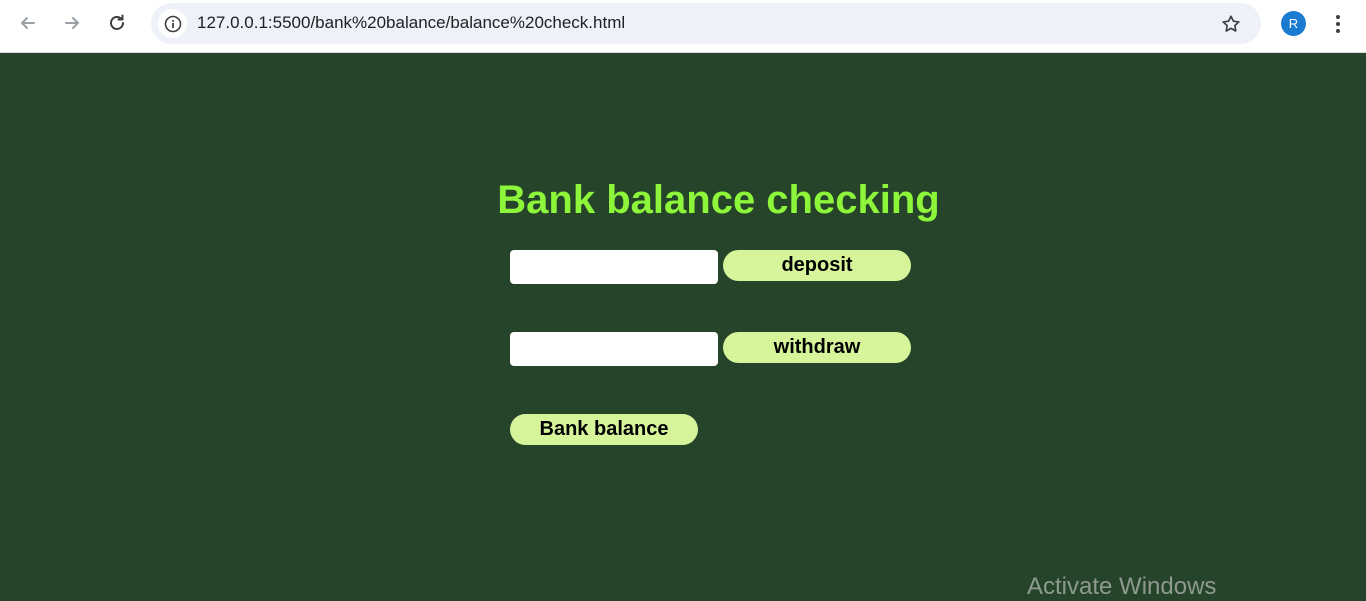 The image size is (1366, 601). I want to click on forward-button, so click(72, 23).